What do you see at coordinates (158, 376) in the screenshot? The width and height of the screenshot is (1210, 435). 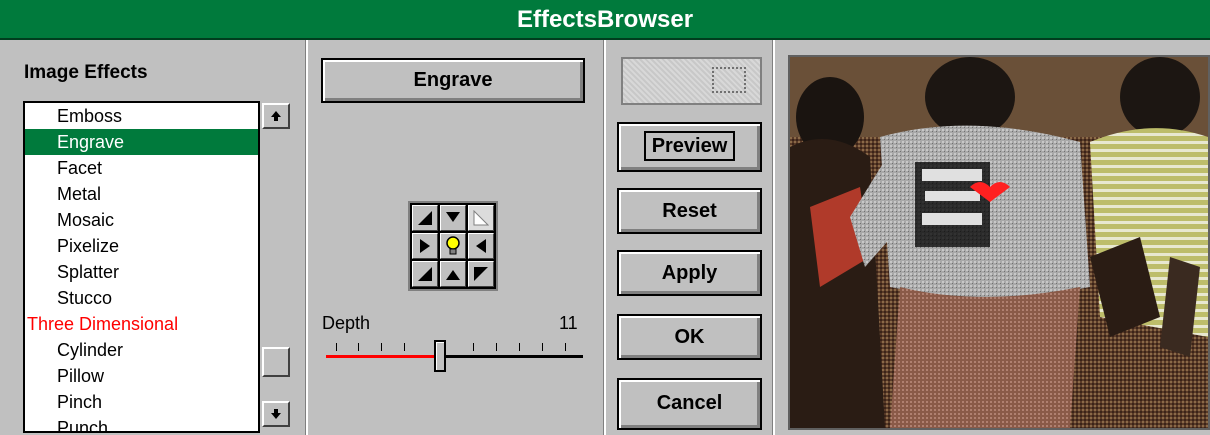 I see `effect-list-item: Pillow` at bounding box center [158, 376].